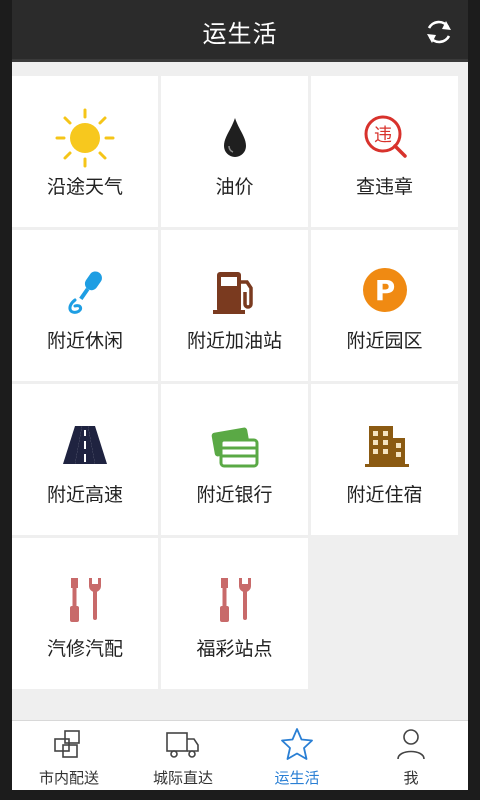 The height and width of the screenshot is (800, 480). Describe the element at coordinates (67, 744) in the screenshot. I see `packages-icon` at that location.